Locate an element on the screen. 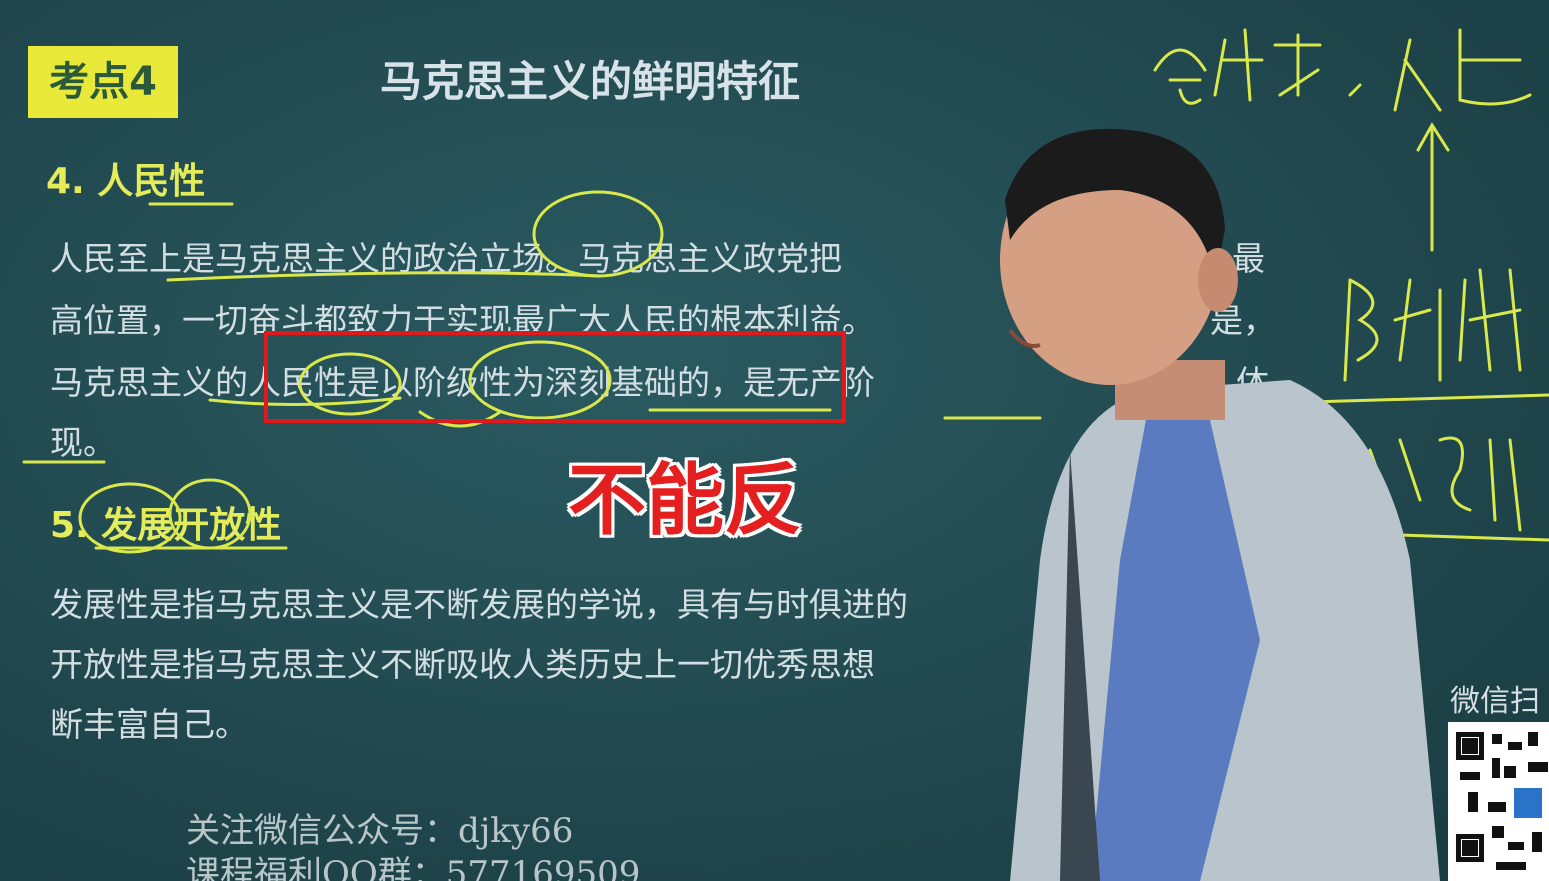 This screenshot has width=1549, height=881. highlight-box is located at coordinates (555, 377).